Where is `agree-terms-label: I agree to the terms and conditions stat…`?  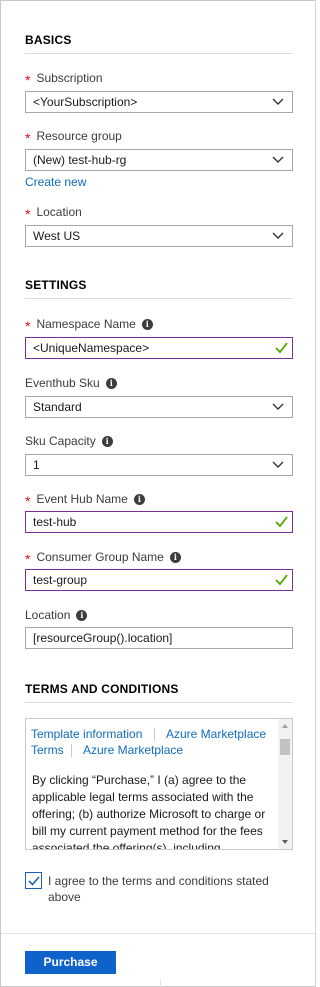
agree-terms-label: I agree to the terms and conditions stat… is located at coordinates (168, 889).